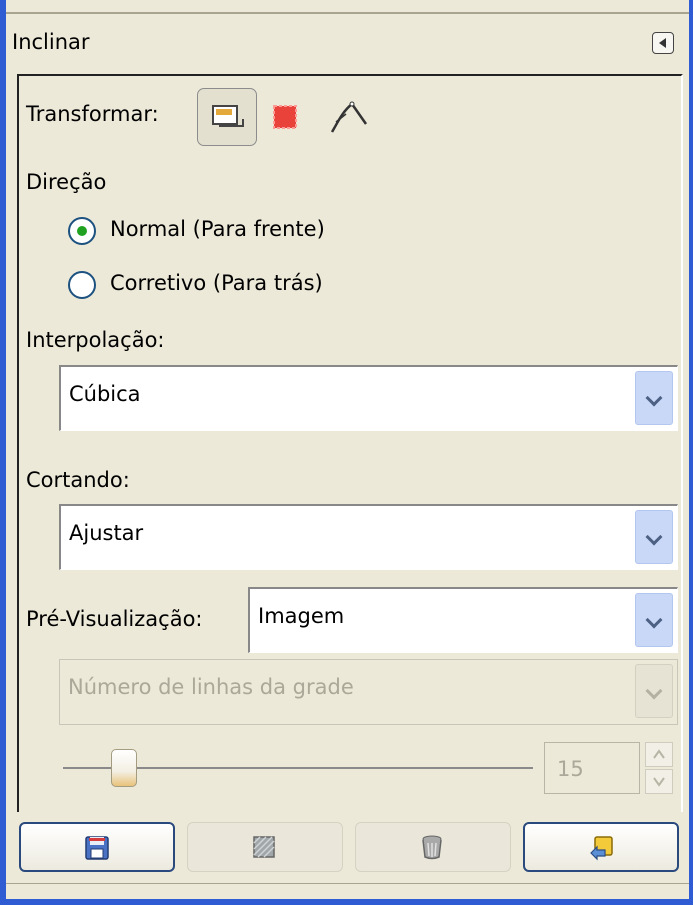 The width and height of the screenshot is (693, 905). What do you see at coordinates (105, 394) in the screenshot?
I see `interpolation-value: Cúbica` at bounding box center [105, 394].